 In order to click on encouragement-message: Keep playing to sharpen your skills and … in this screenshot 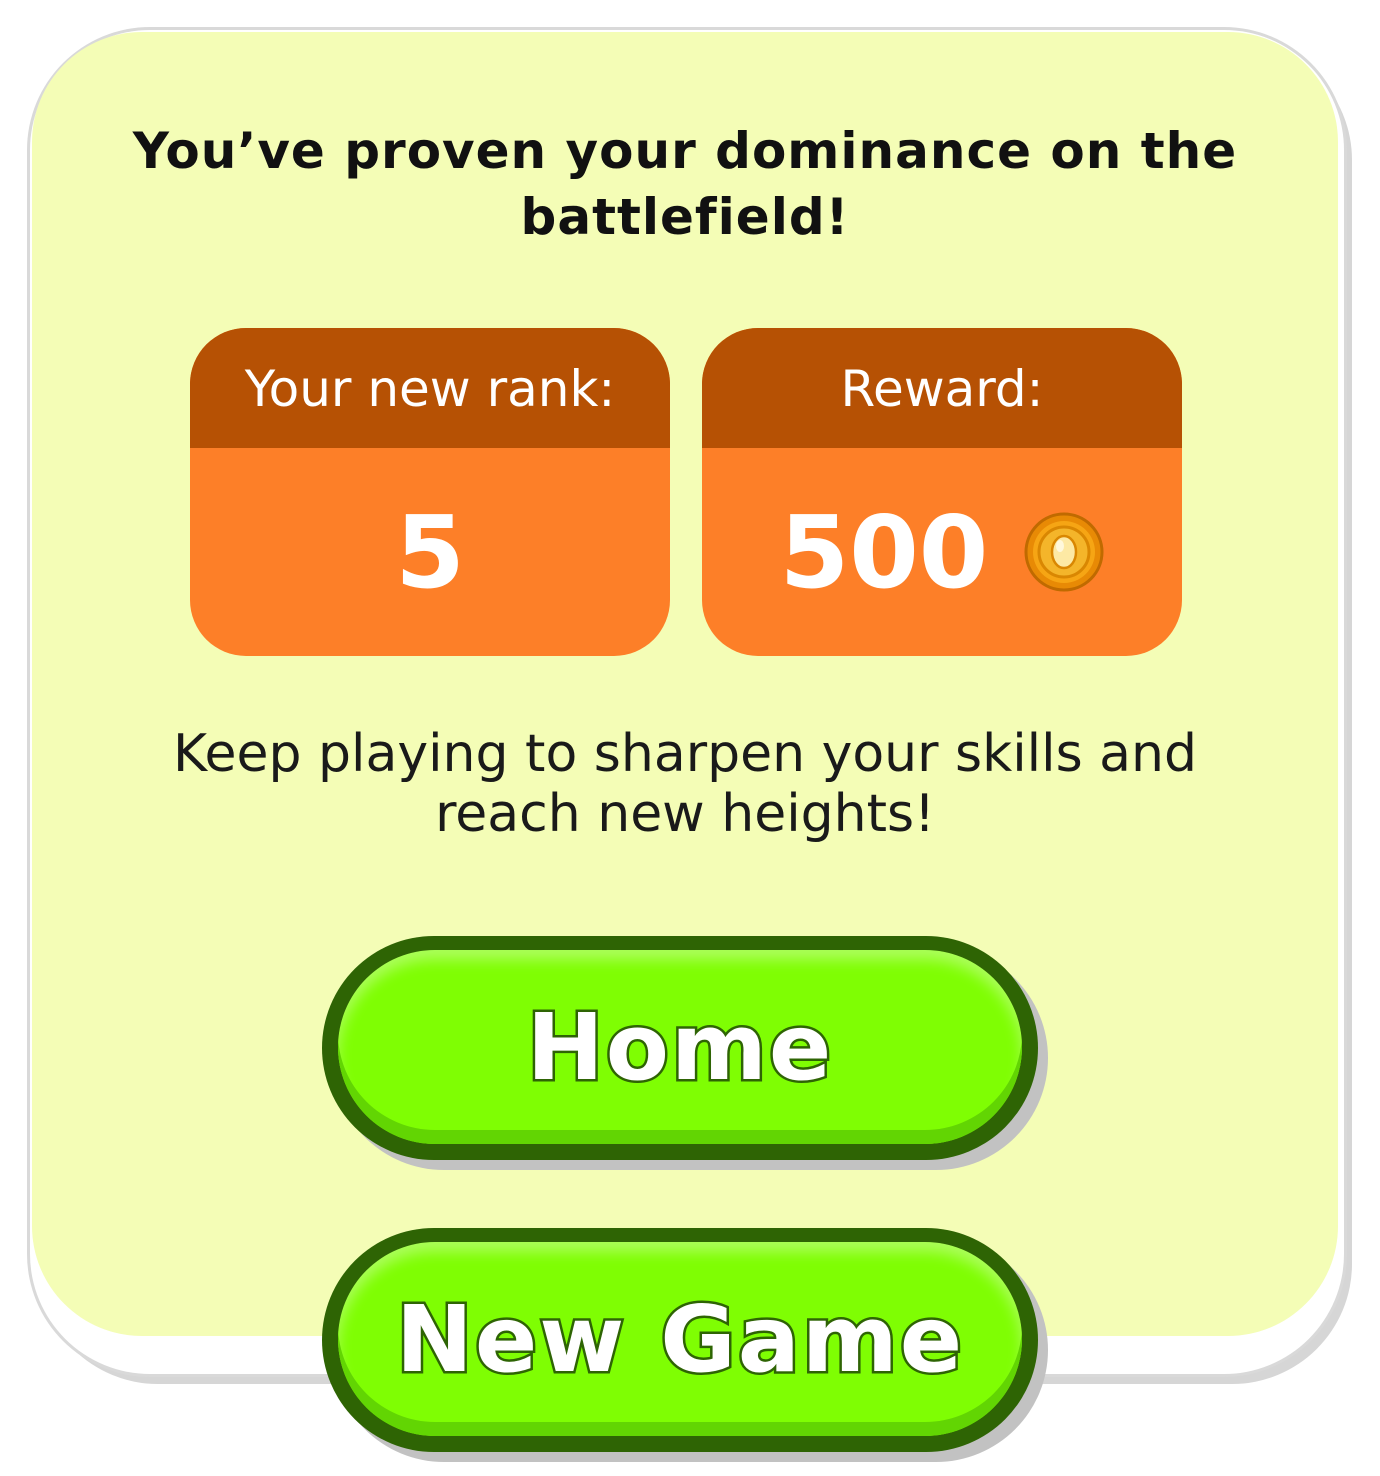, I will do `click(685, 784)`.